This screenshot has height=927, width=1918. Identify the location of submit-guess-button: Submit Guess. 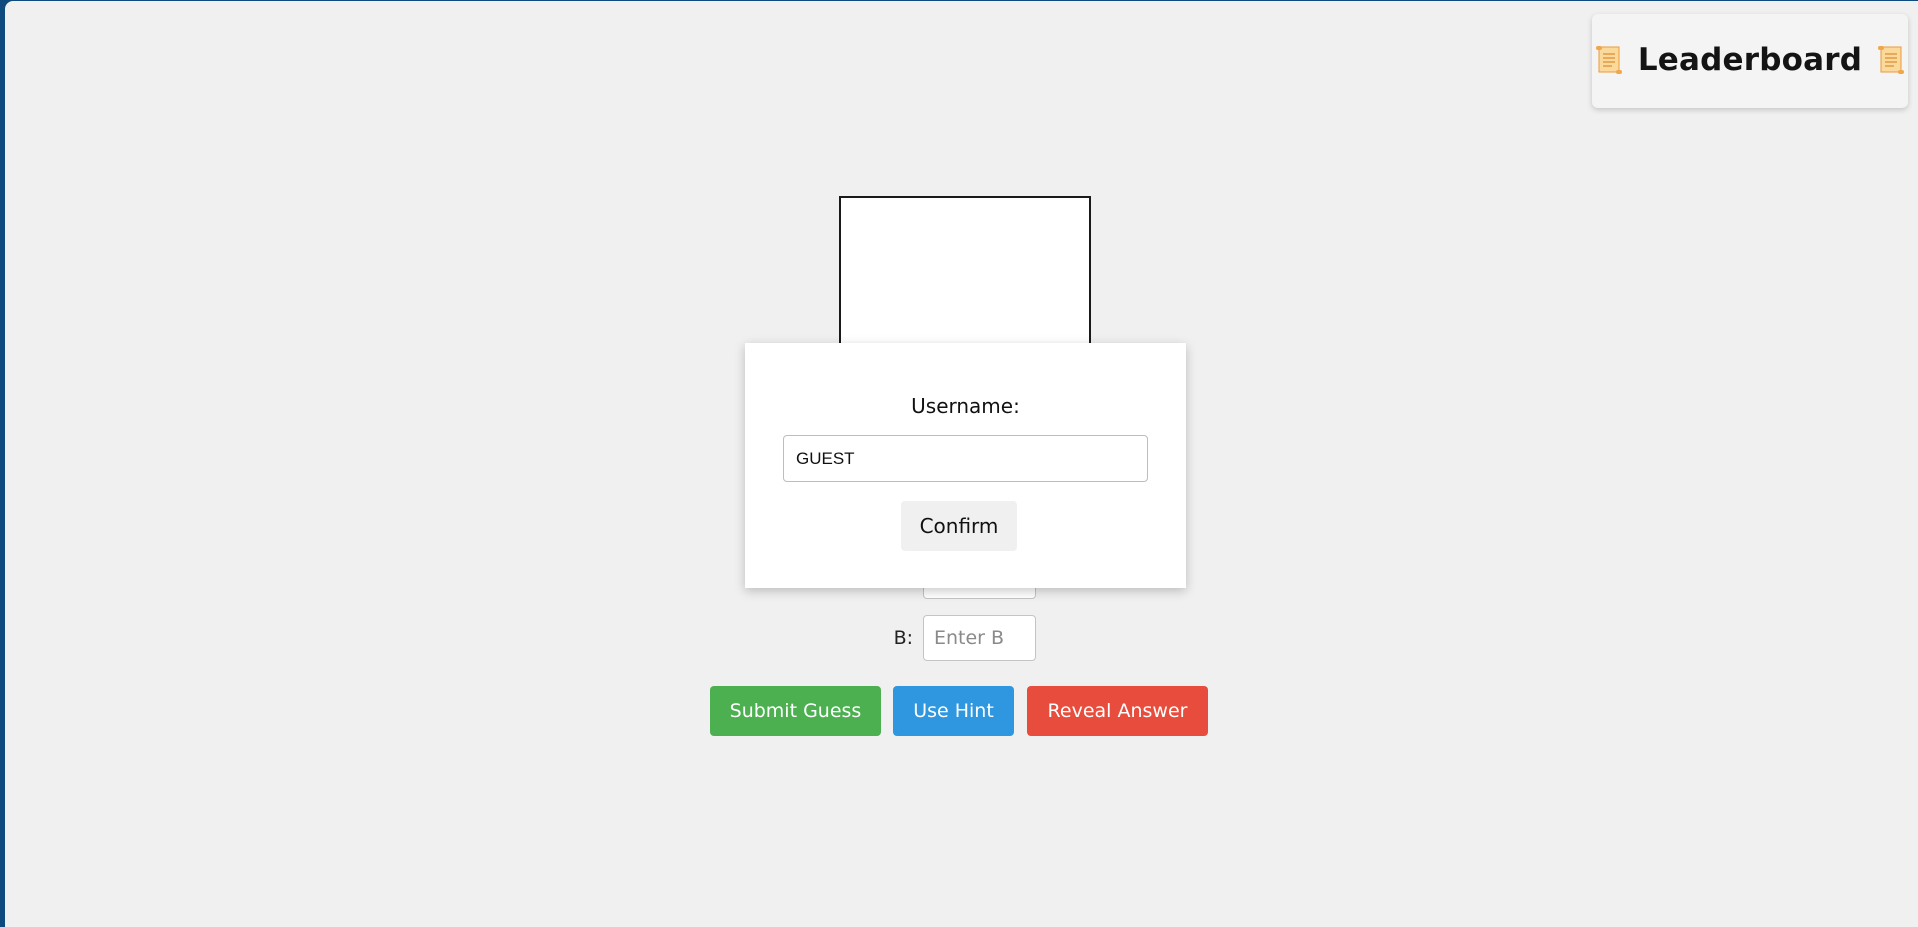
(795, 711).